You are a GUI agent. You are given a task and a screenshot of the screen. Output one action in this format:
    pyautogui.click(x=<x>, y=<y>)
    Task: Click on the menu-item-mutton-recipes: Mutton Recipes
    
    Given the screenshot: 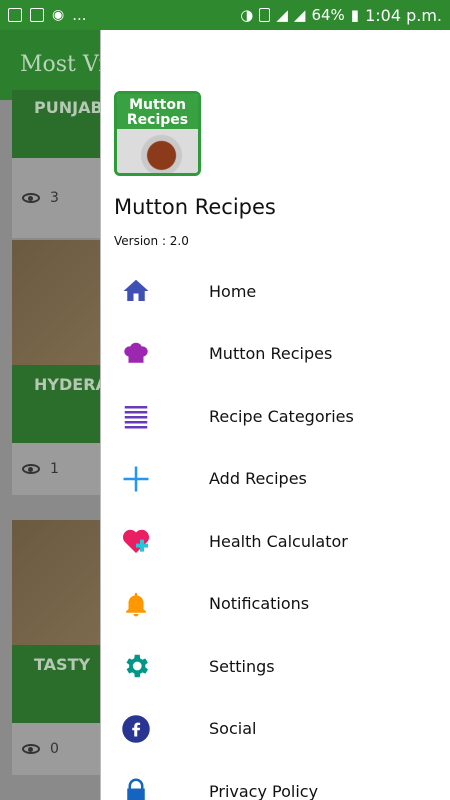 What is the action you would take?
    pyautogui.click(x=275, y=354)
    